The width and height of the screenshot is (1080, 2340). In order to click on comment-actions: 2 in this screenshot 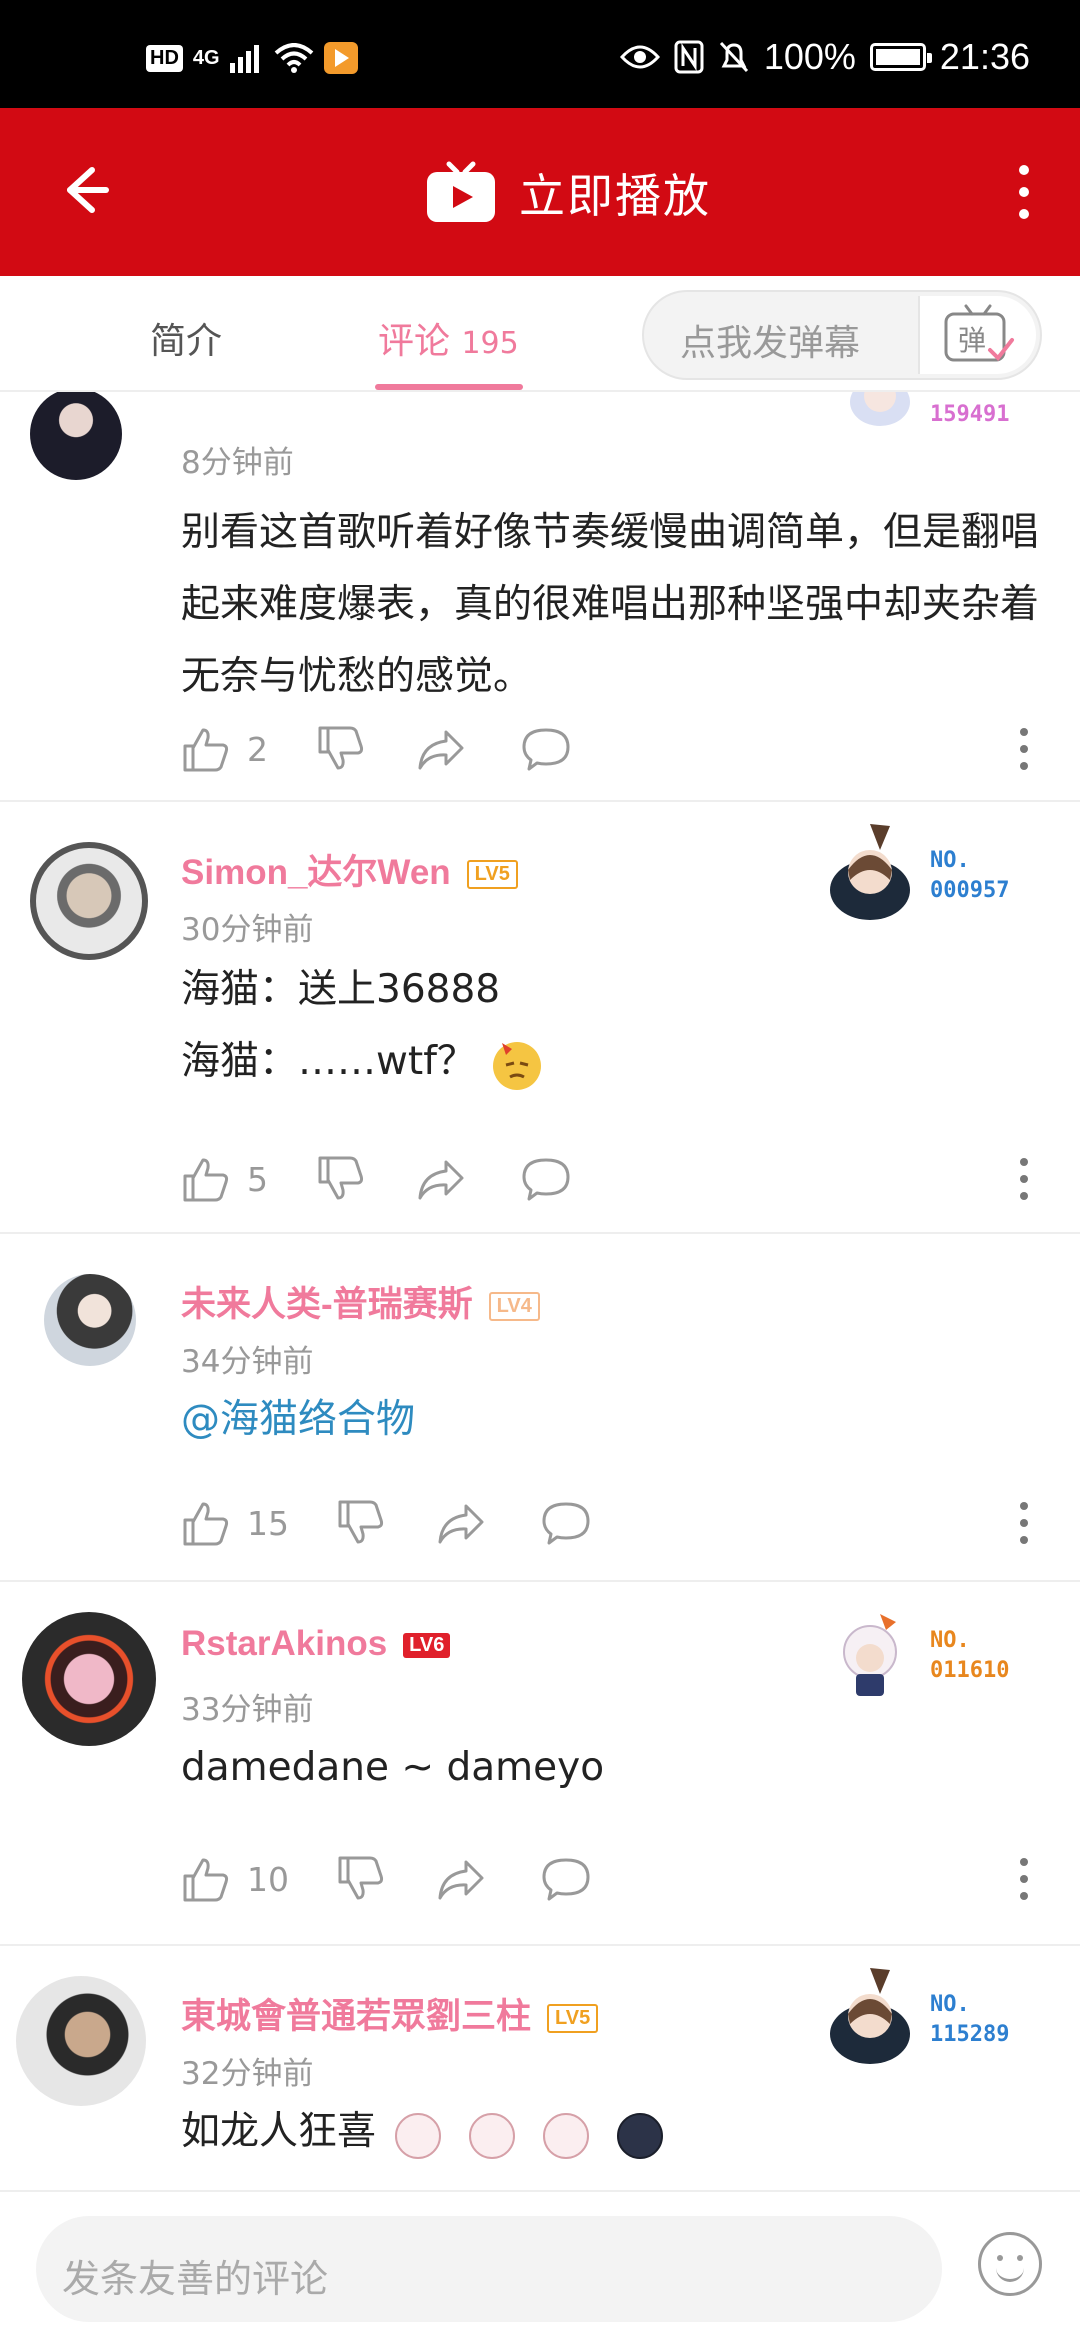, I will do `click(630, 754)`.